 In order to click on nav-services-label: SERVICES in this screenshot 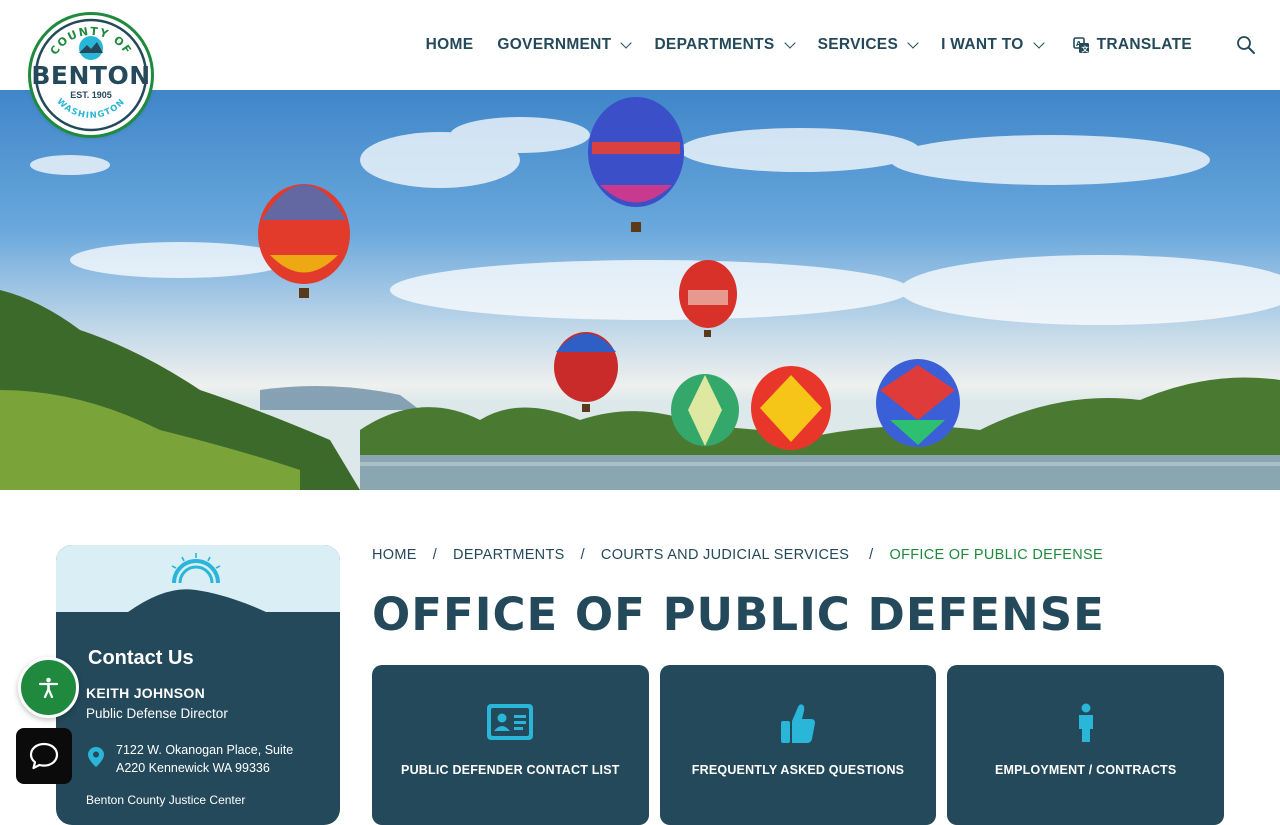, I will do `click(858, 44)`.